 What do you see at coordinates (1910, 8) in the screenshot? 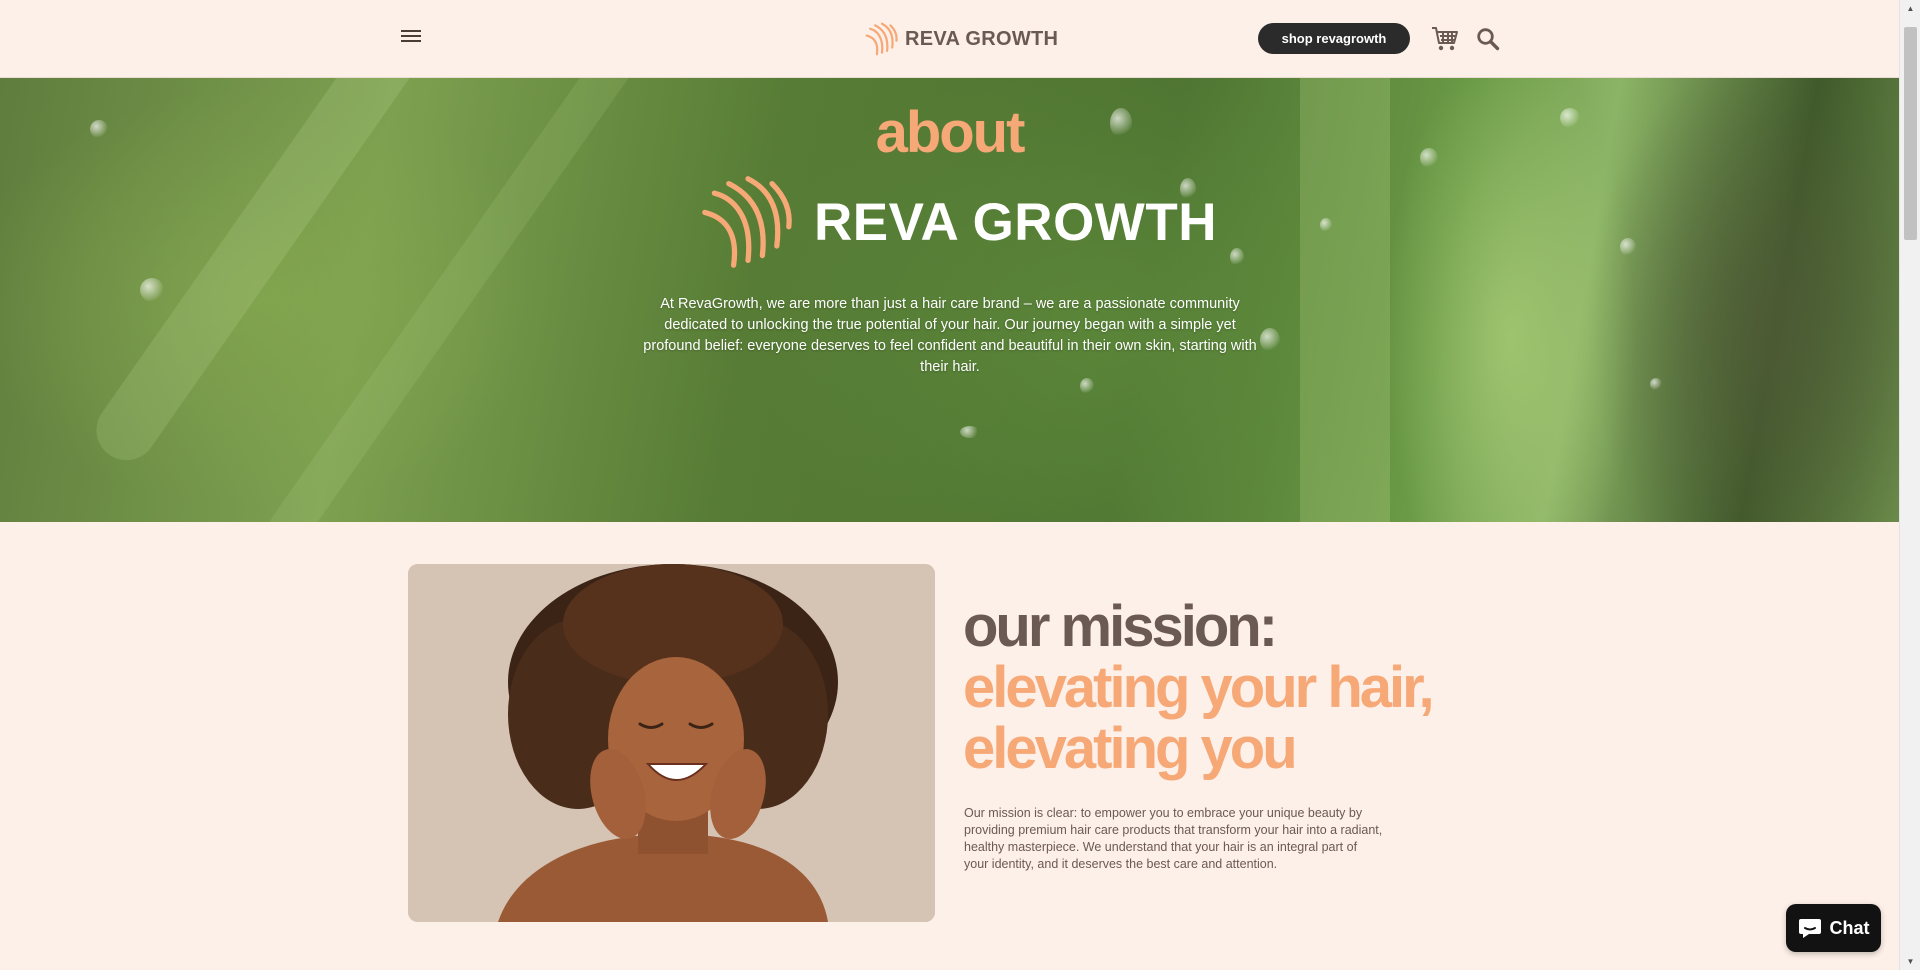
I see `scroll-up-arrow-icon: ▲` at bounding box center [1910, 8].